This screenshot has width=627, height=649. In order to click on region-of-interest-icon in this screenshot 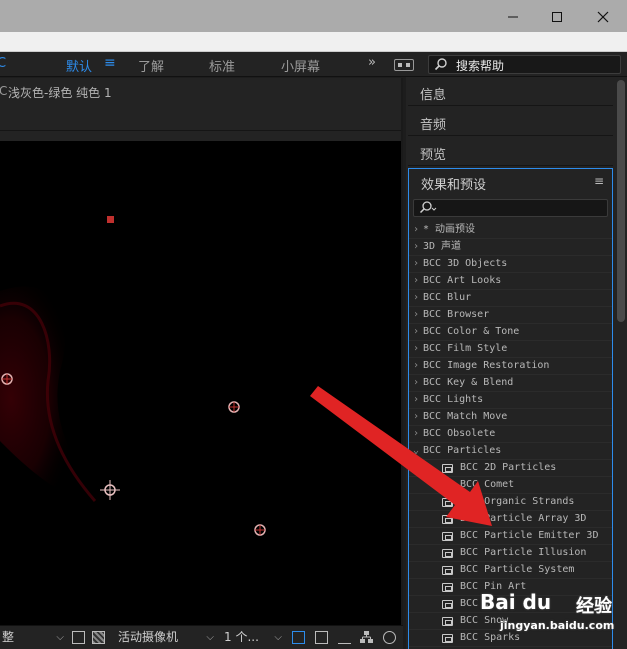, I will do `click(78, 637)`.